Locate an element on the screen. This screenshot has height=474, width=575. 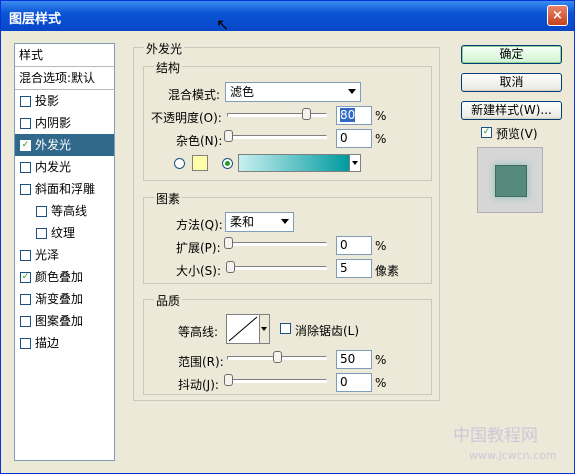
style-list-header: 样式 is located at coordinates (64, 55).